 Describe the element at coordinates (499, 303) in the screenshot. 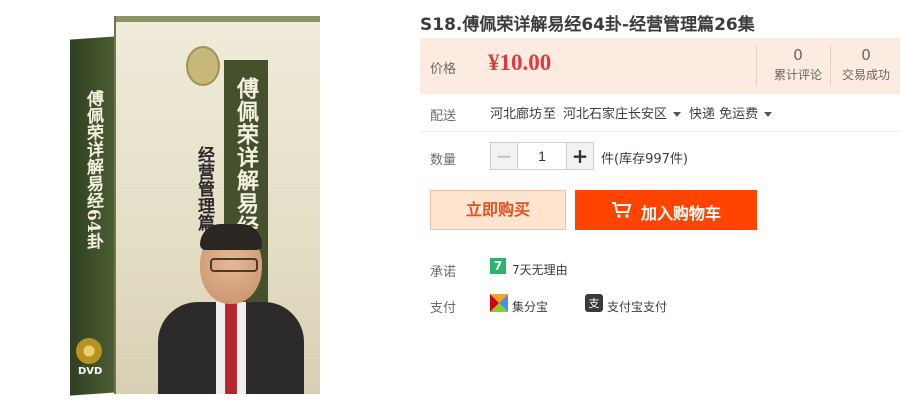

I see `jifenbao-icon` at that location.